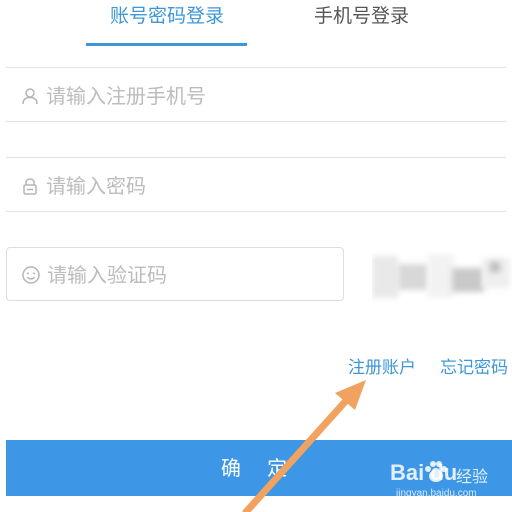 The width and height of the screenshot is (512, 512). What do you see at coordinates (30, 186) in the screenshot?
I see `lock-icon` at bounding box center [30, 186].